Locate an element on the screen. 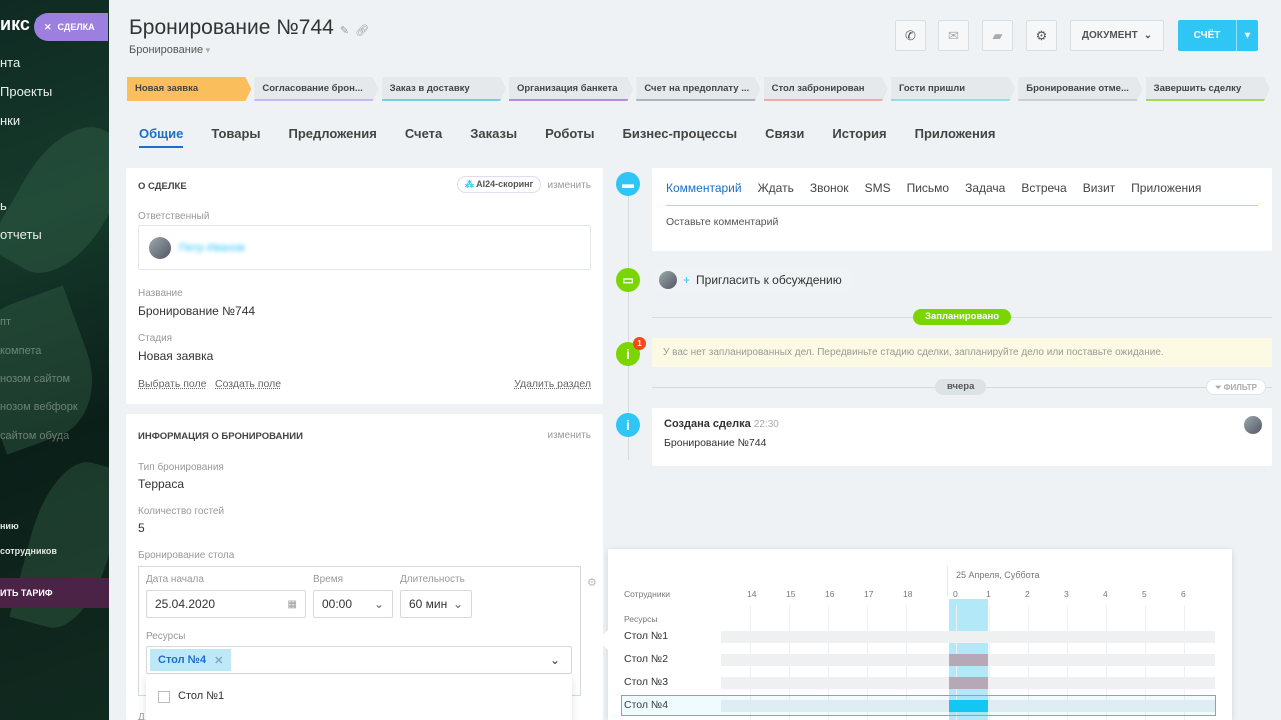 This screenshot has width=1281, height=720. hour-label: 18 is located at coordinates (908, 594).